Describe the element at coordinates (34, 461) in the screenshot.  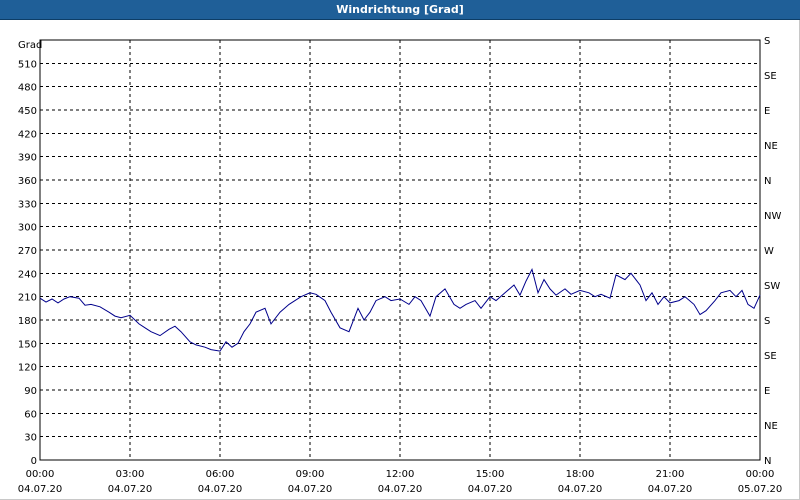
I see `y-tick-label: 0` at that location.